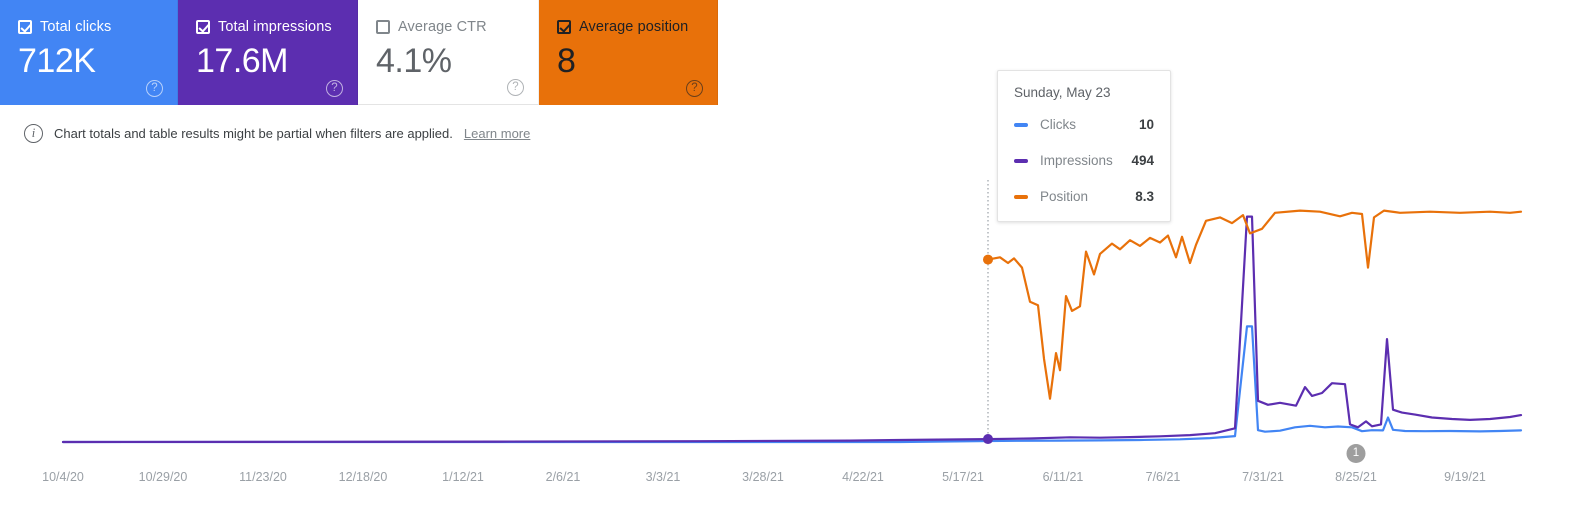  I want to click on tooltip-row: Position 8.3, so click(1084, 196).